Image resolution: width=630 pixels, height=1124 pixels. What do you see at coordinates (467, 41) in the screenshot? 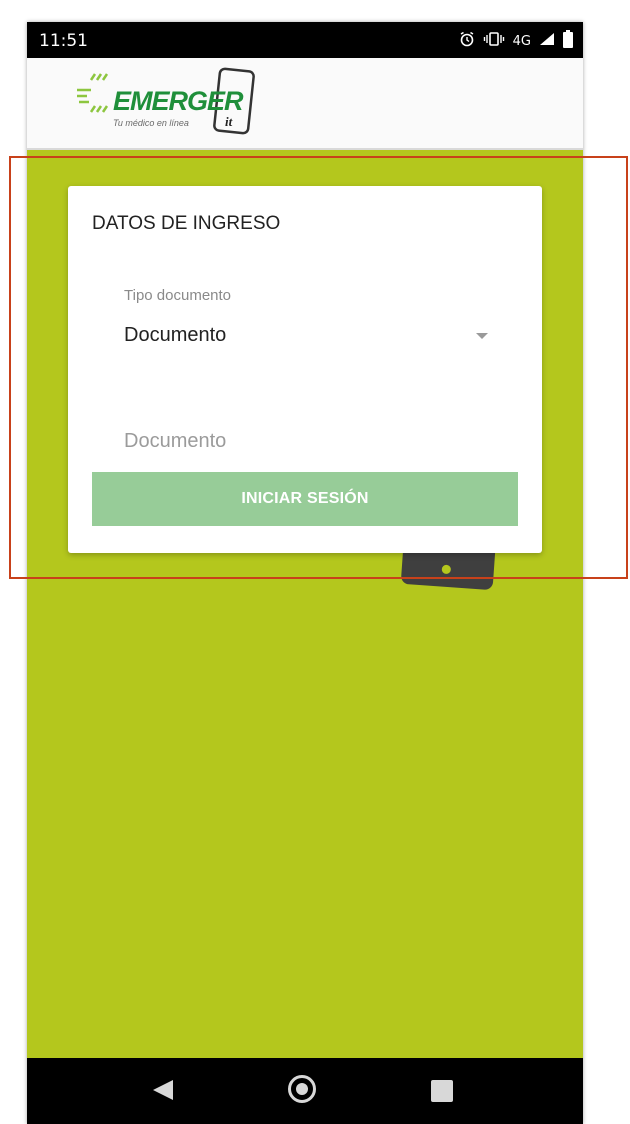
I see `alarm-icon` at bounding box center [467, 41].